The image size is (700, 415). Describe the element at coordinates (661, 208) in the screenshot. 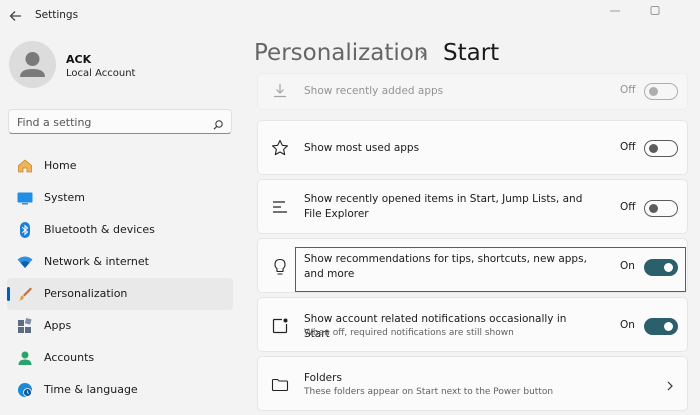

I see `recently-opened-items-toggle` at that location.